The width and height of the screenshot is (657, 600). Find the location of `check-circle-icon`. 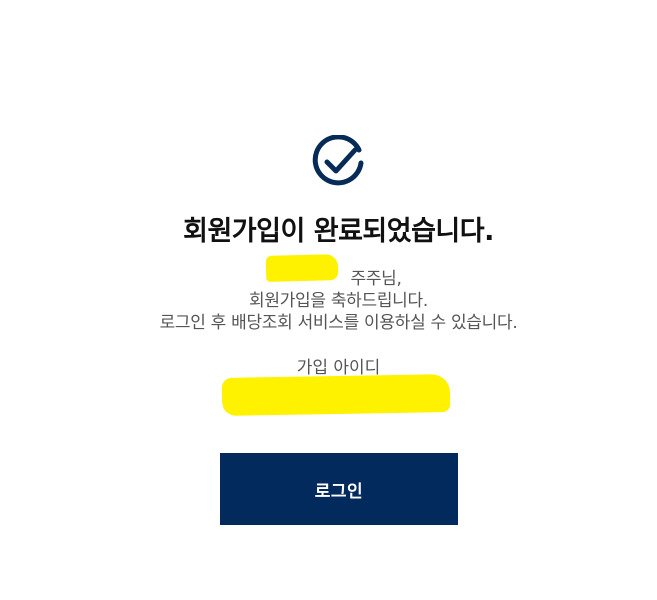

check-circle-icon is located at coordinates (338, 160).